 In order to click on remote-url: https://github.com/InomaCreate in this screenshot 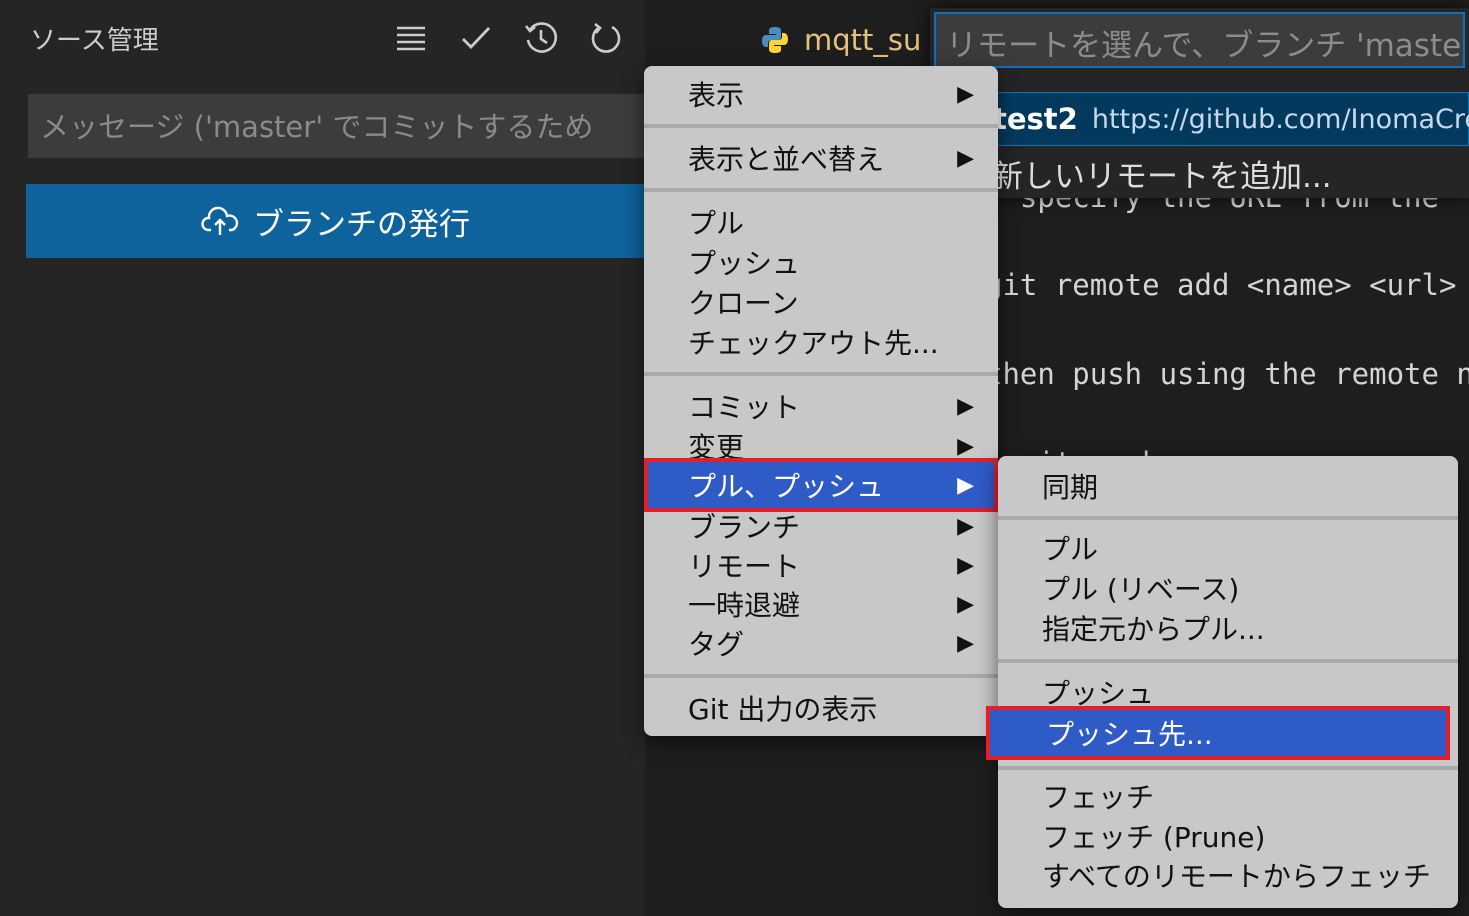, I will do `click(1280, 119)`.